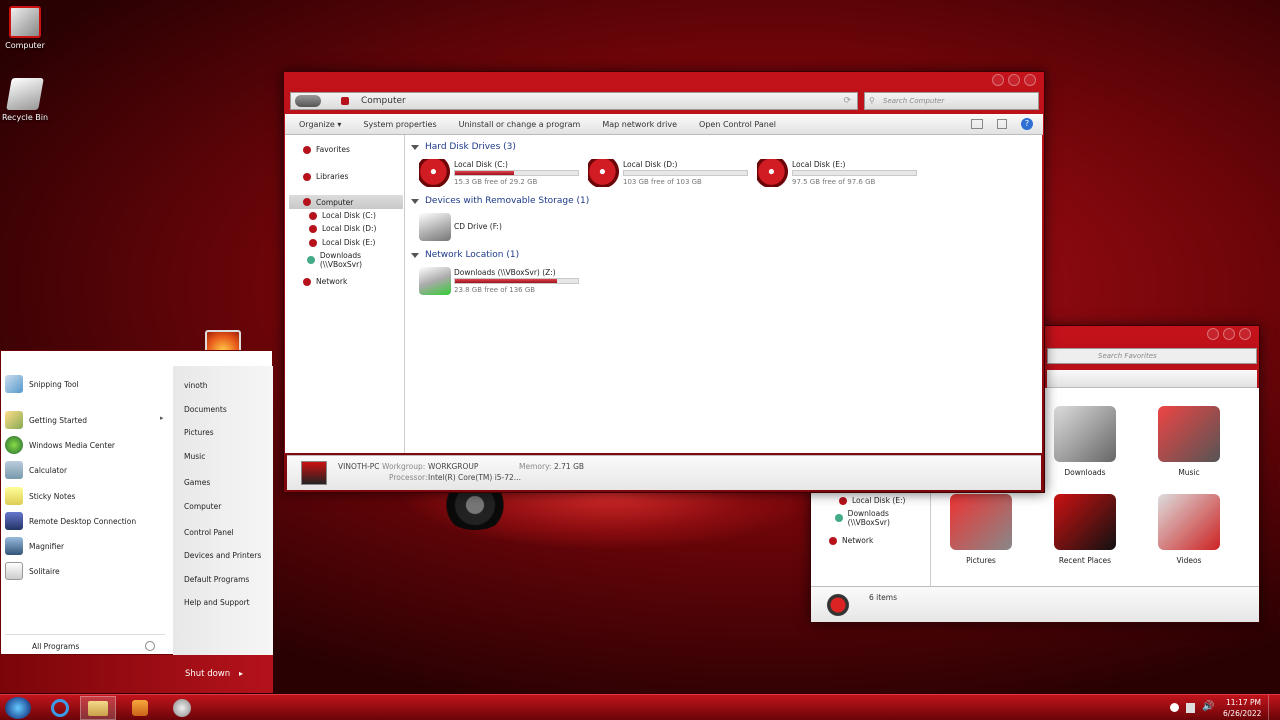  I want to click on nav-network: Network, so click(325, 281).